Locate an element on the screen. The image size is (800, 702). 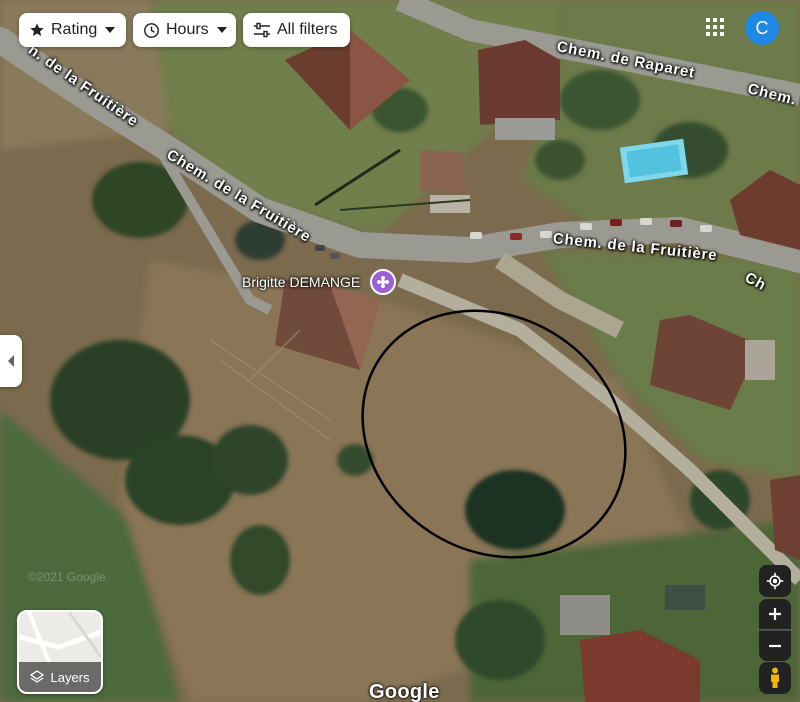
layers-button: Layers is located at coordinates (60, 652).